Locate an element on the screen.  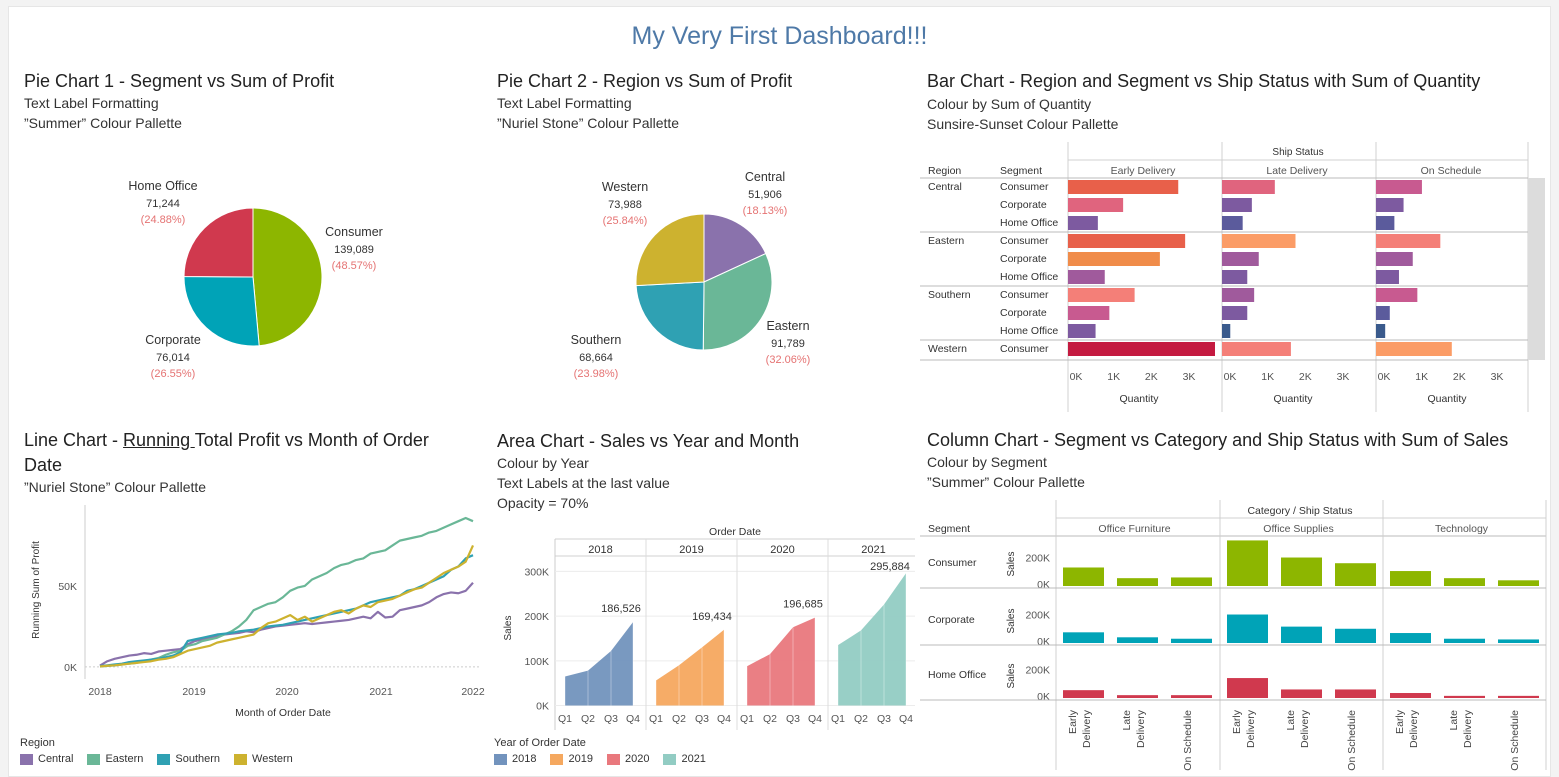
line-legend-item: Central is located at coordinates (46, 759).